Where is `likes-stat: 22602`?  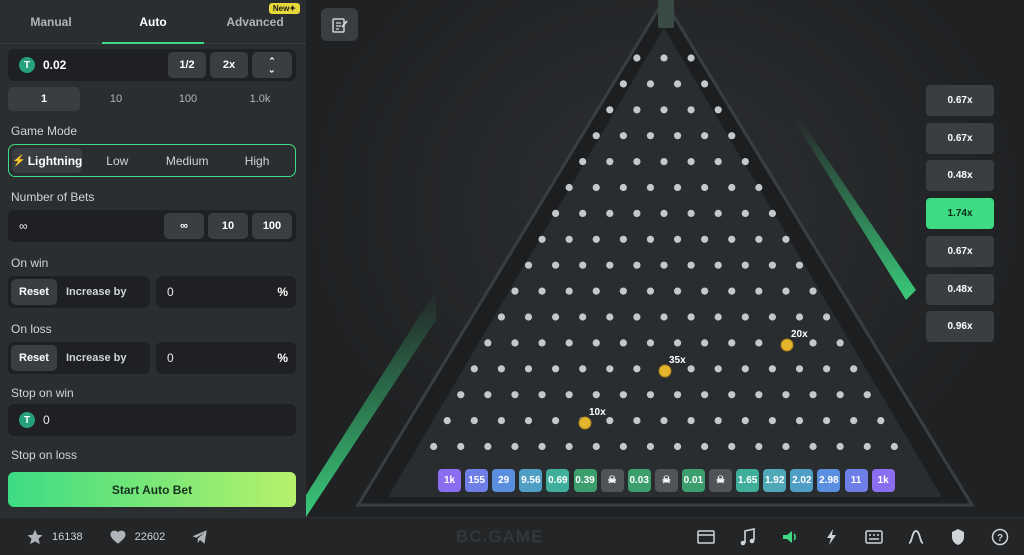
likes-stat: 22602 is located at coordinates (137, 537).